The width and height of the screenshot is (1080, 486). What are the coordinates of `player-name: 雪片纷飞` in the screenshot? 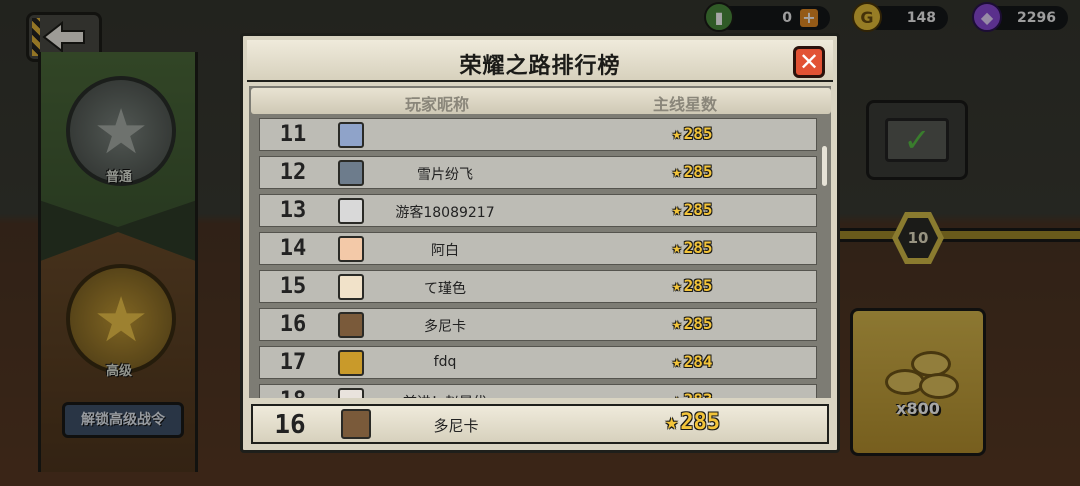 It's located at (445, 175).